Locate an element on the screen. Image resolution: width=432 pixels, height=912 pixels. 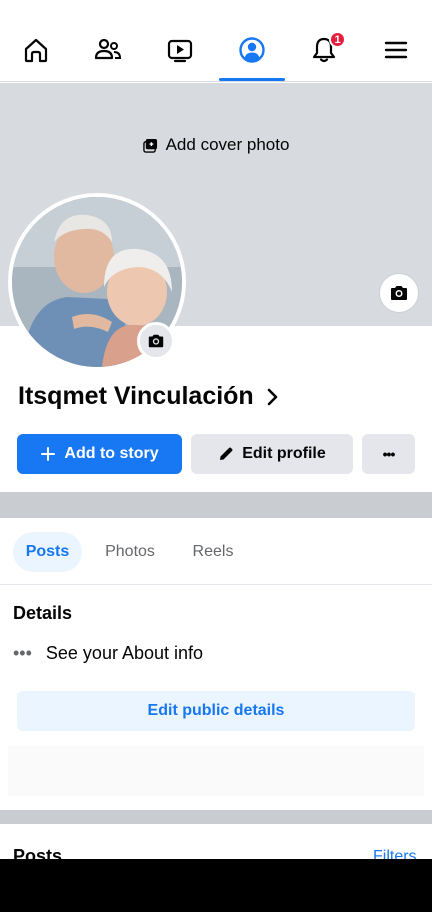
nav-friends is located at coordinates (108, 57).